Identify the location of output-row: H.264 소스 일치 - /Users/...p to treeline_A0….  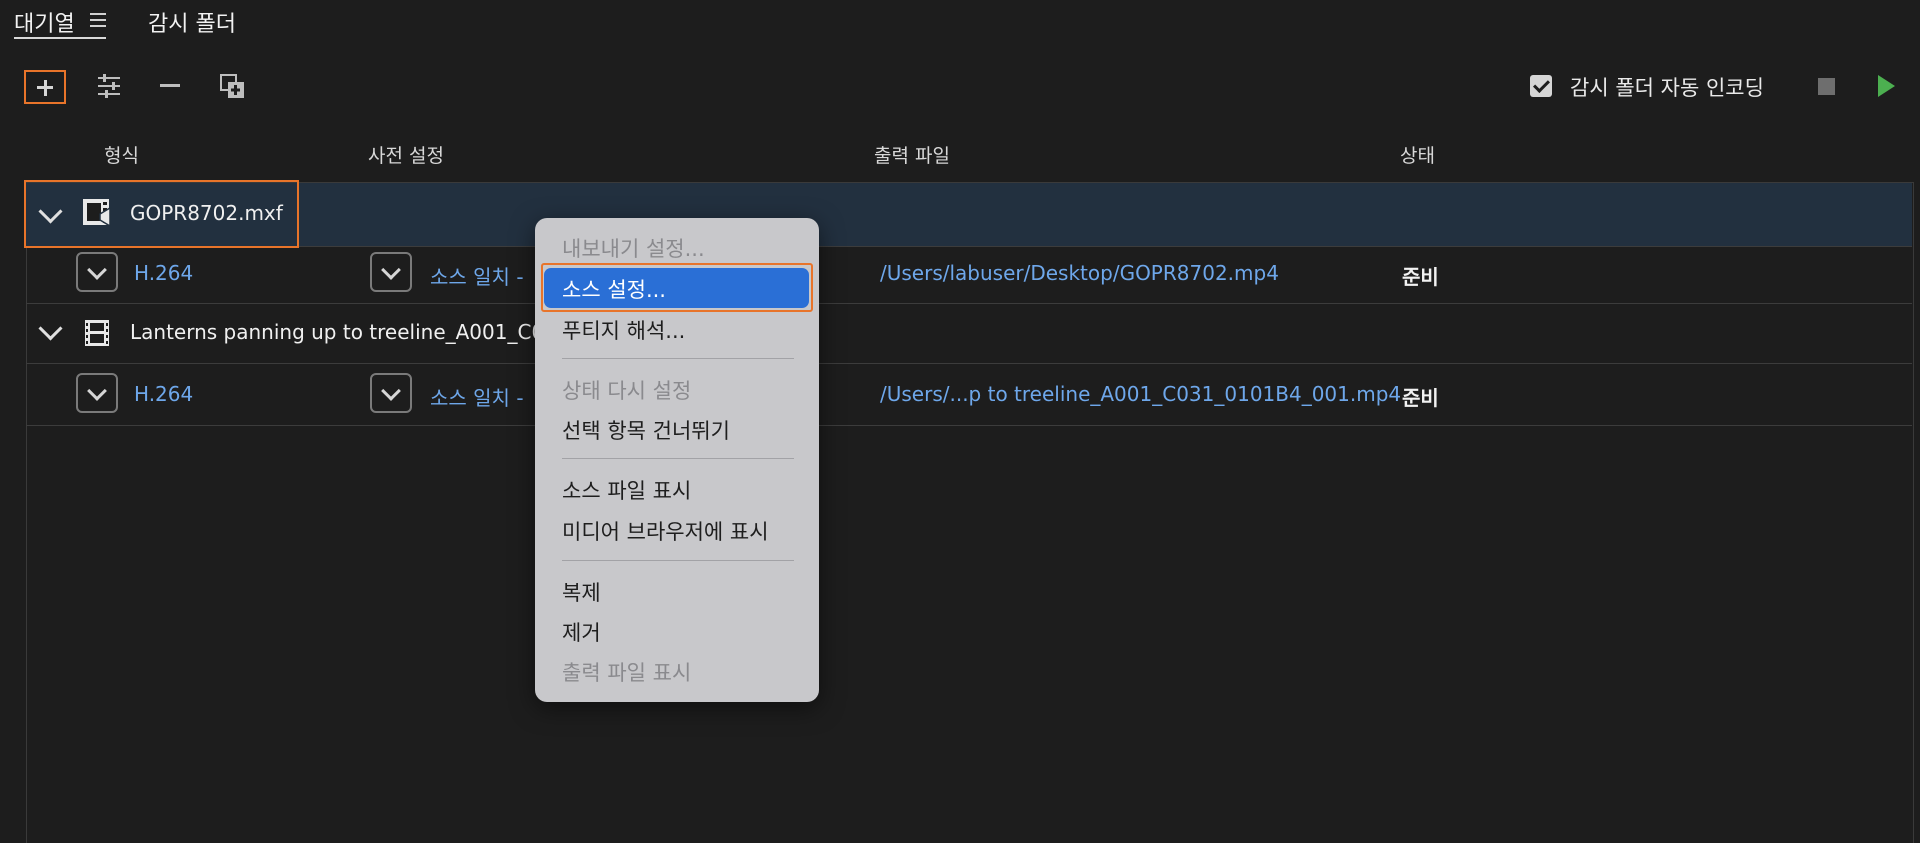
(969, 395).